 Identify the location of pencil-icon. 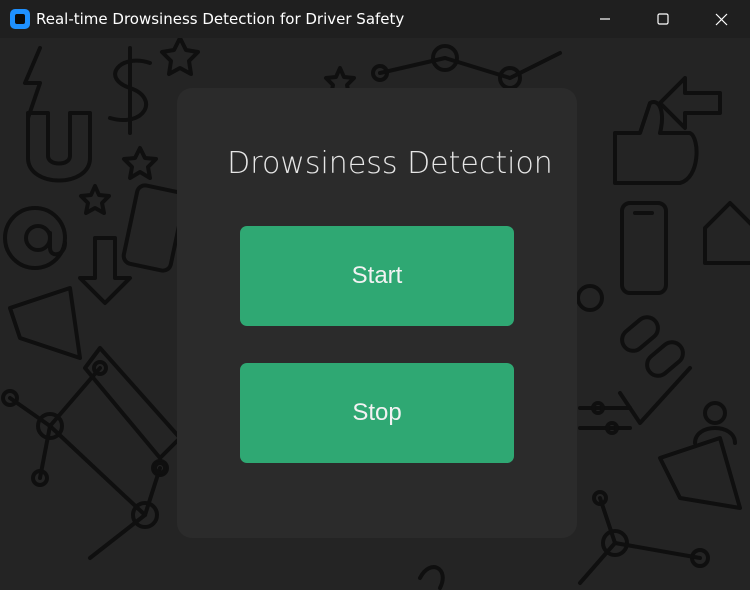
(132, 403).